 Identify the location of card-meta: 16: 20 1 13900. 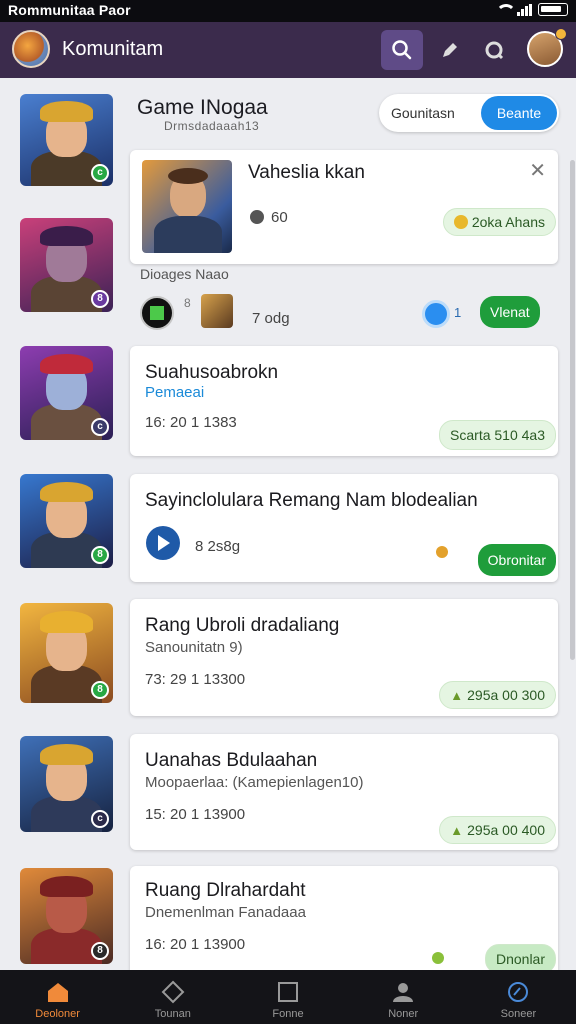
(195, 944).